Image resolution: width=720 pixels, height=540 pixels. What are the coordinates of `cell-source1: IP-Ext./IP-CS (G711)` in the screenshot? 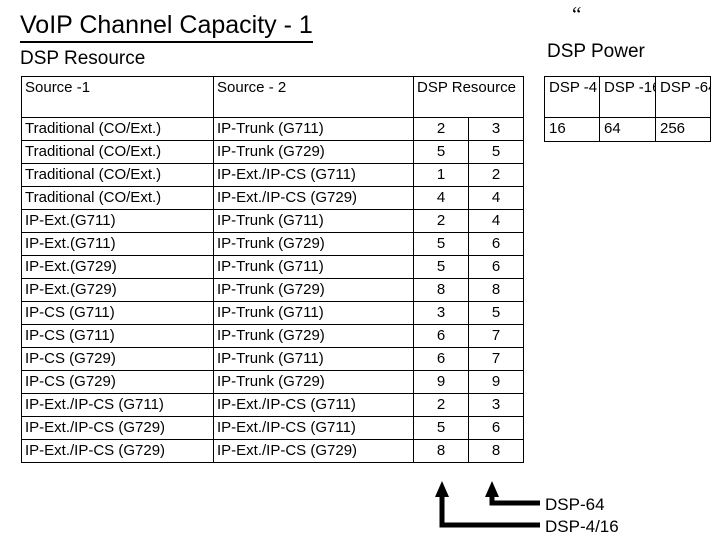 It's located at (117, 405).